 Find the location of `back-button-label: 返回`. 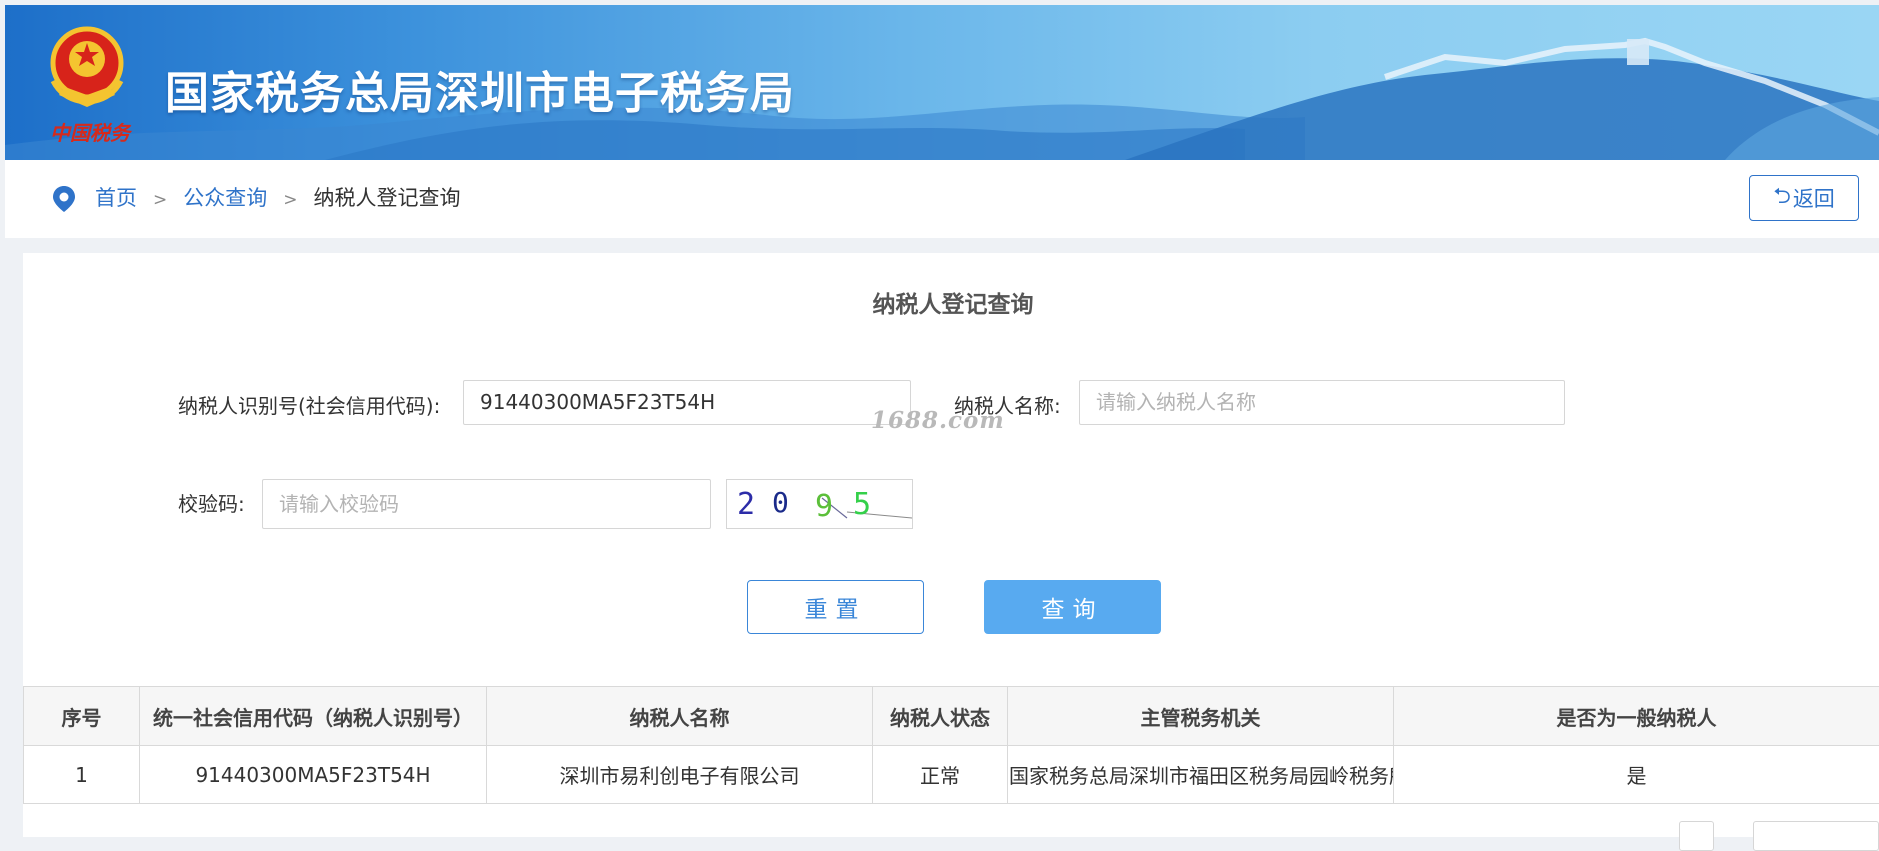

back-button-label: 返回 is located at coordinates (1814, 198).